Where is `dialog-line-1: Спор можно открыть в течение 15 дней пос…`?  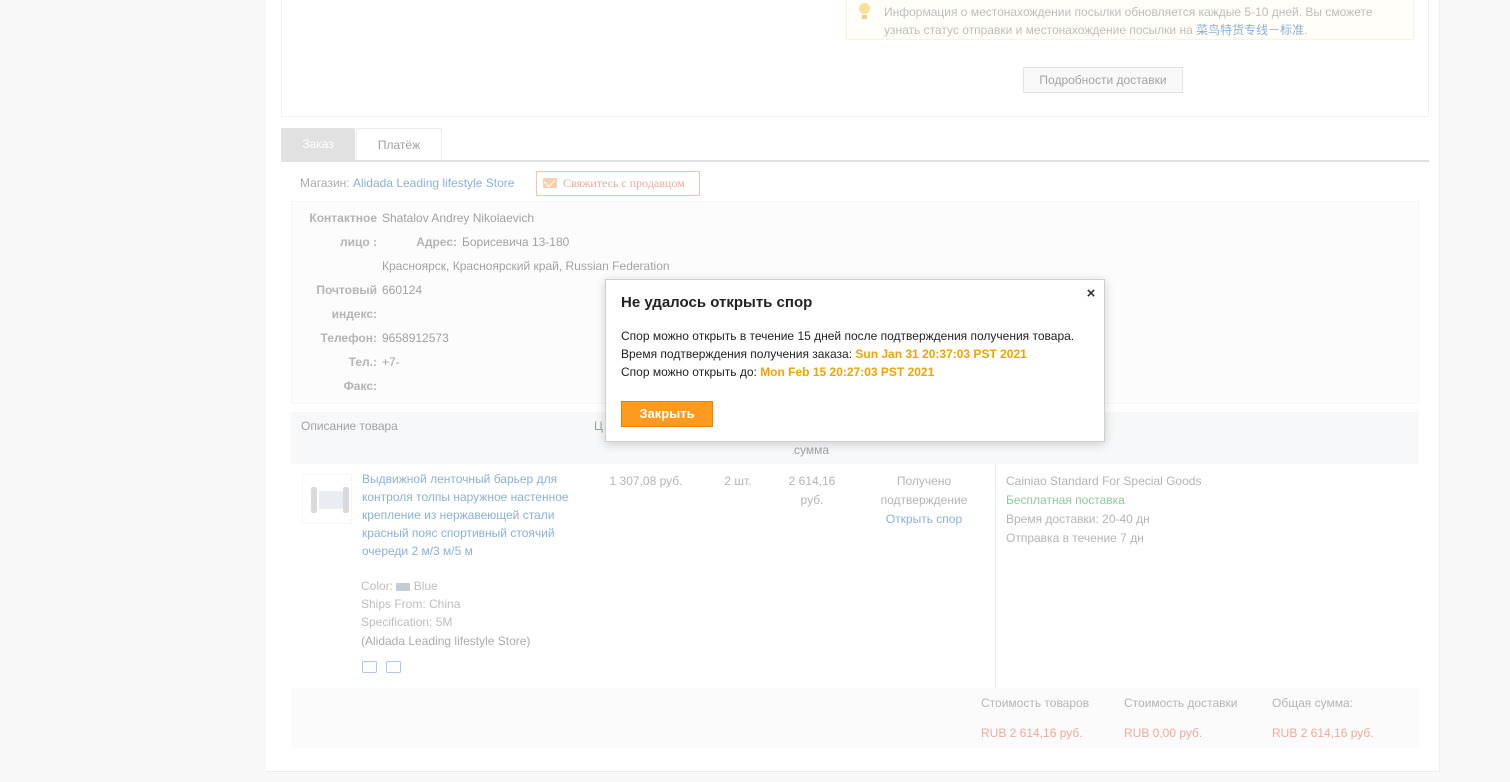
dialog-line-1: Спор можно открыть в течение 15 дней пос… is located at coordinates (848, 336).